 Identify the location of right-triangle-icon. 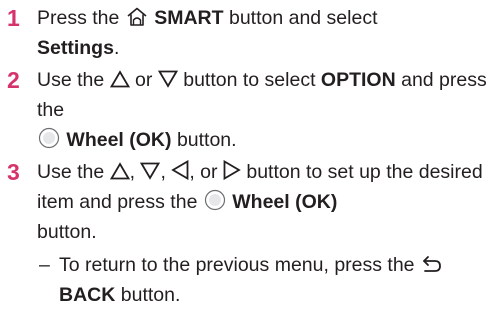
(232, 170).